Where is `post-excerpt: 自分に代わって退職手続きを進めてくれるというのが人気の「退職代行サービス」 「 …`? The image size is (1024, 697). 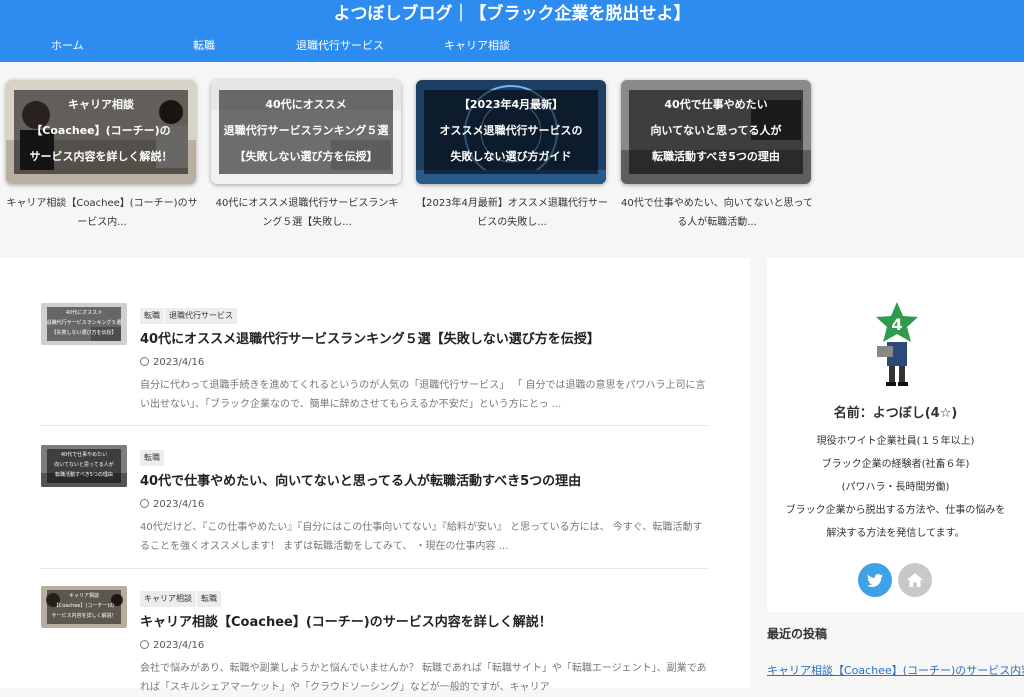
post-excerpt: 自分に代わって退職手続きを進めてくれるというのが人気の「退職代行サービス」 「 … is located at coordinates (423, 395).